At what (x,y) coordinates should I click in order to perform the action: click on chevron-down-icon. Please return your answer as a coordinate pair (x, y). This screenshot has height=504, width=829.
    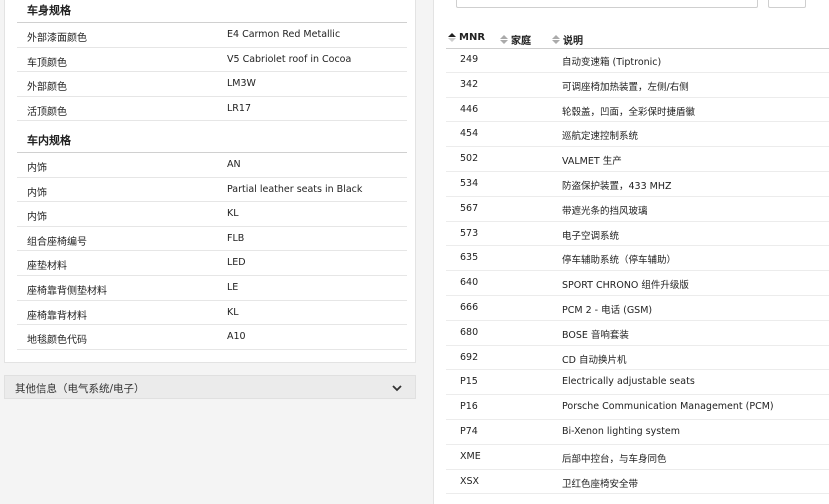
    Looking at the image, I should click on (397, 388).